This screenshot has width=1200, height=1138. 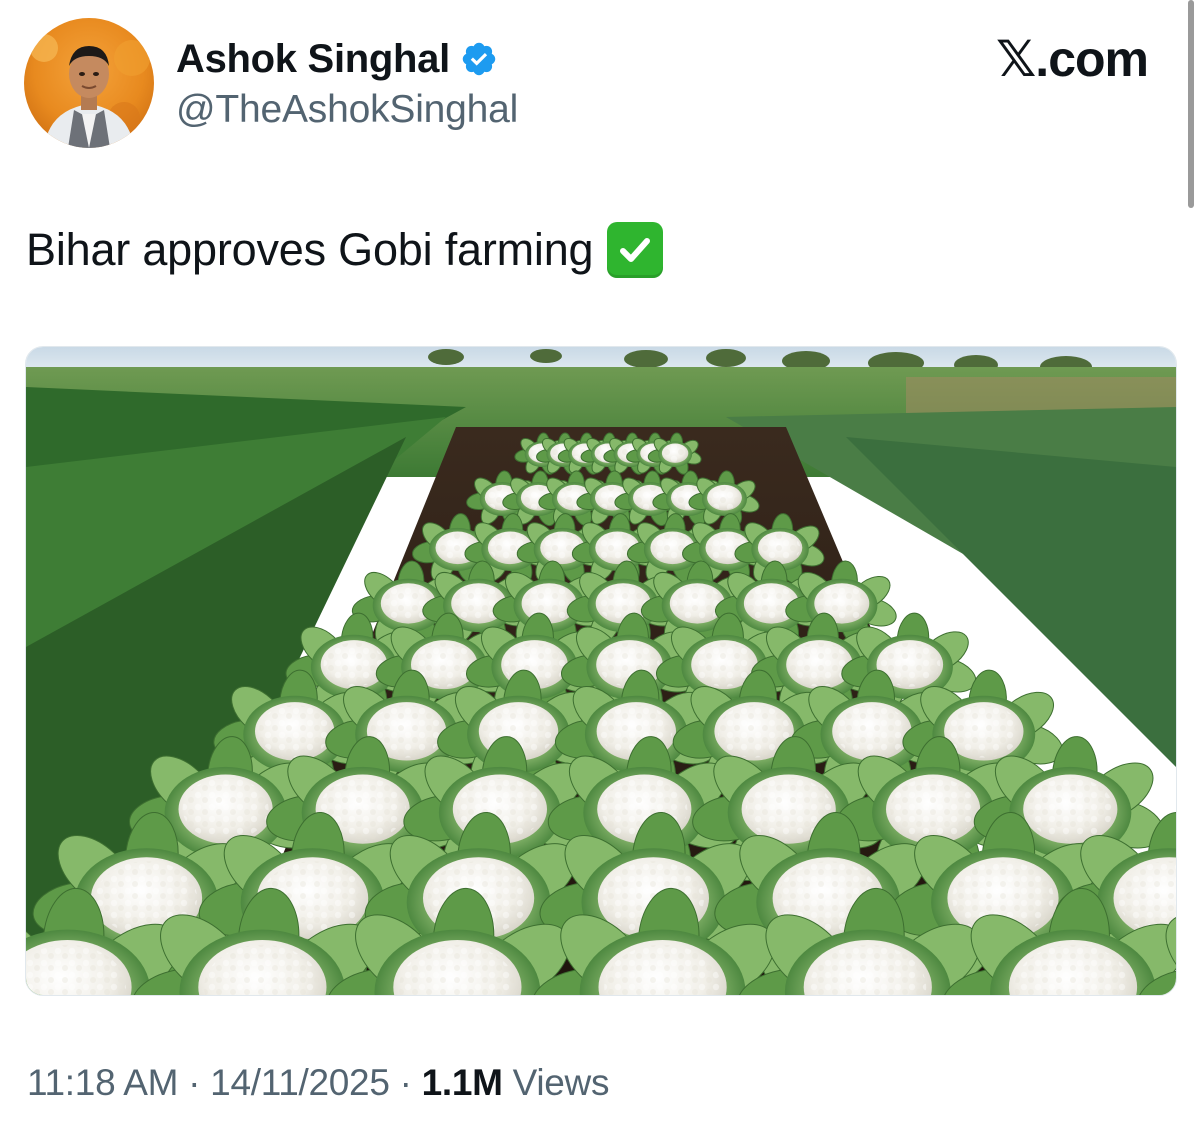 What do you see at coordinates (1191, 104) in the screenshot?
I see `scrollbar-thumb` at bounding box center [1191, 104].